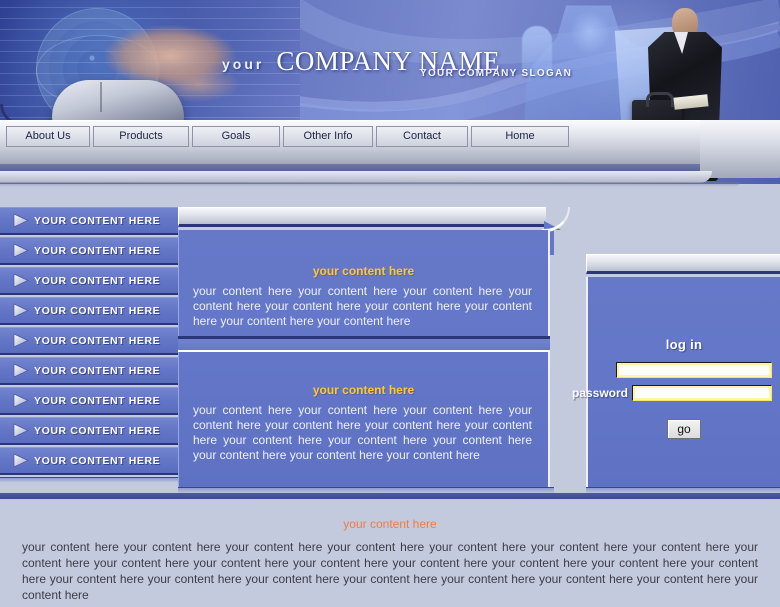  What do you see at coordinates (390, 524) in the screenshot?
I see `footer-title: your content here` at bounding box center [390, 524].